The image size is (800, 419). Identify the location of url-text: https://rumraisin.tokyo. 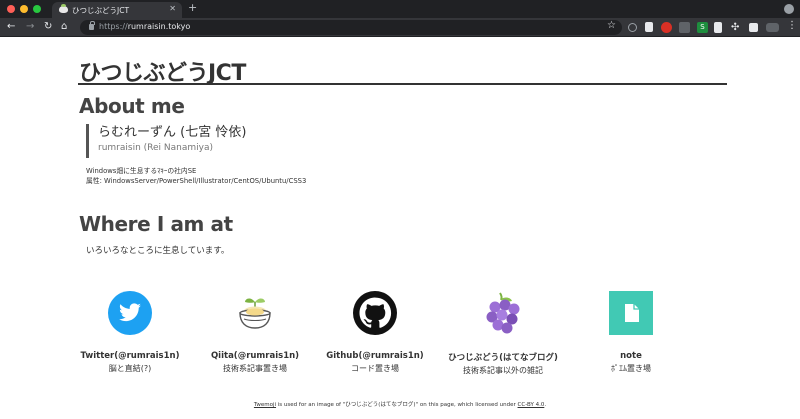
(144, 26).